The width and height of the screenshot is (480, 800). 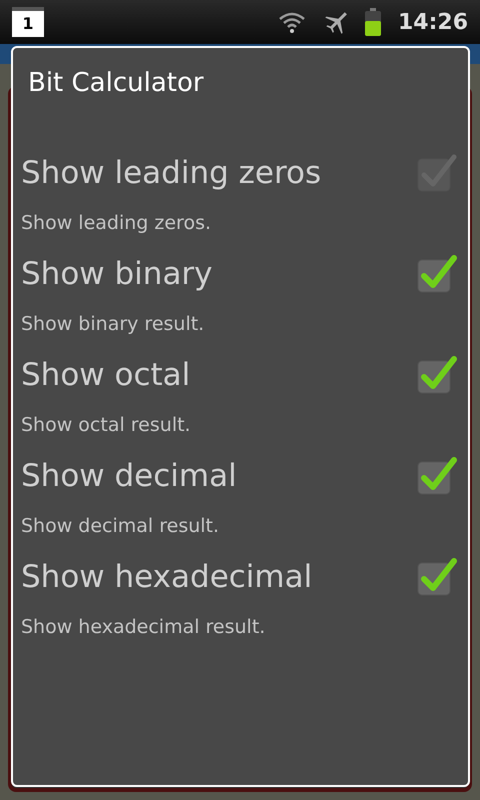 What do you see at coordinates (292, 22) in the screenshot?
I see `wifi-icon` at bounding box center [292, 22].